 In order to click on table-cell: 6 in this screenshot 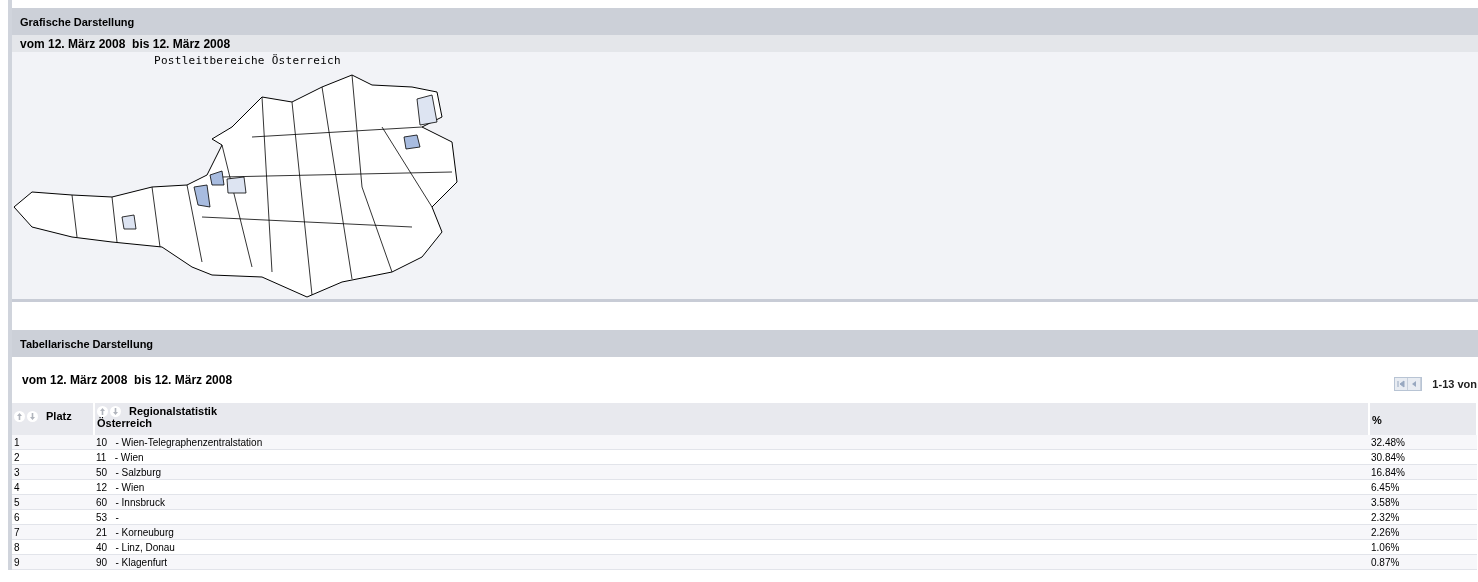, I will do `click(17, 517)`.